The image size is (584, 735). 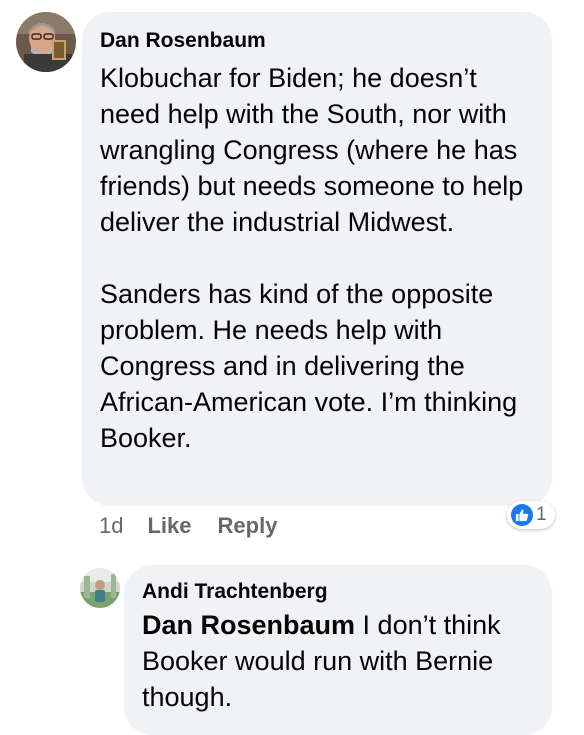 I want to click on reply-avatar, so click(x=100, y=588).